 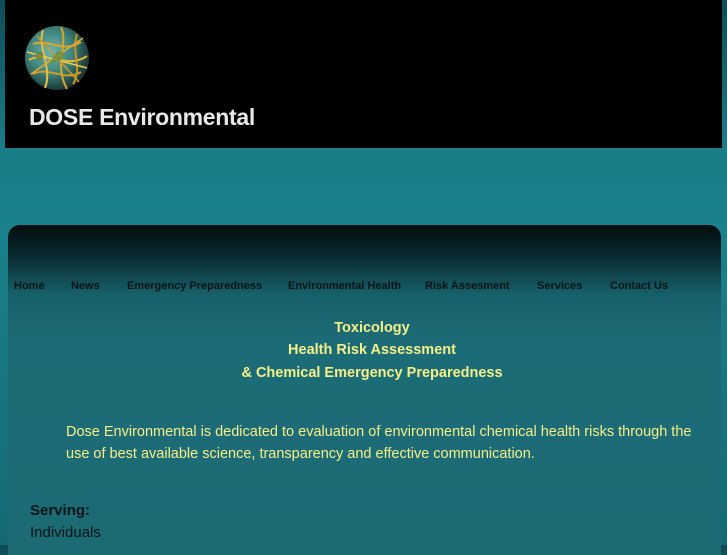 What do you see at coordinates (85, 286) in the screenshot?
I see `nav-news: News` at bounding box center [85, 286].